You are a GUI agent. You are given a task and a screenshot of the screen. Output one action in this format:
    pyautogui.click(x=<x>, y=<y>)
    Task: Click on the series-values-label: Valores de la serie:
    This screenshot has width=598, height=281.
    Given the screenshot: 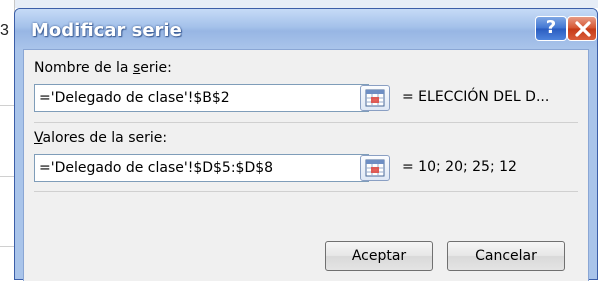 What is the action you would take?
    pyautogui.click(x=101, y=138)
    